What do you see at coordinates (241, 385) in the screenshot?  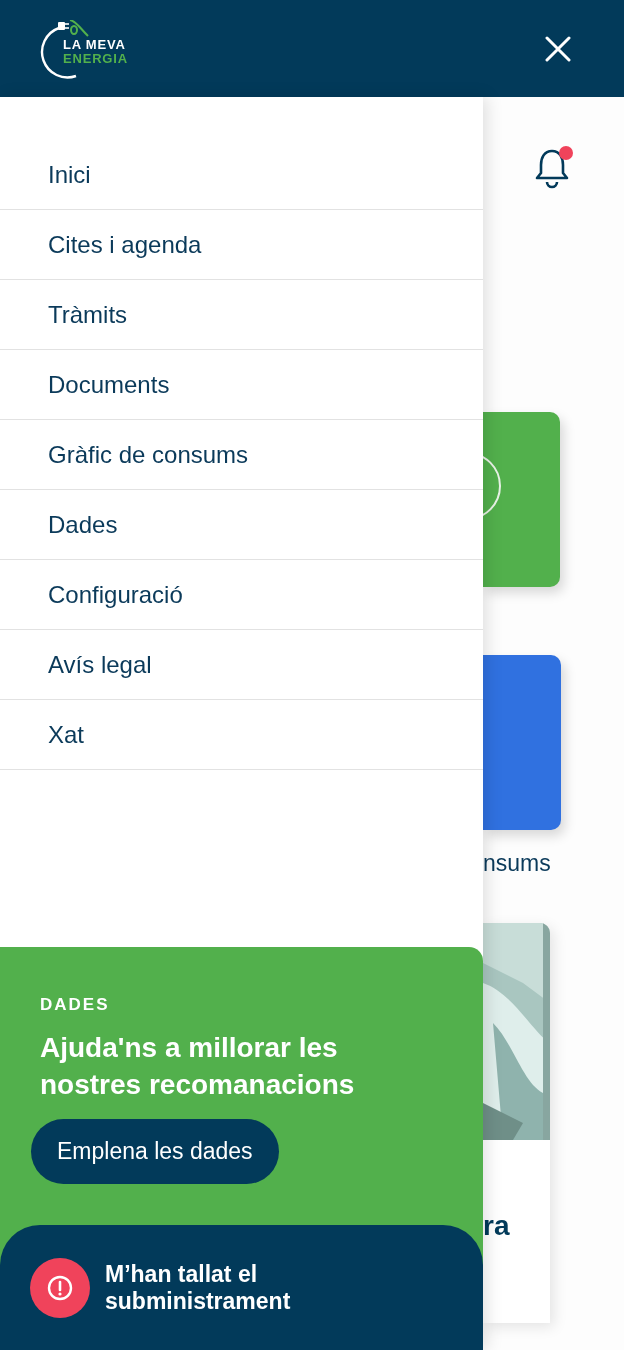 I see `menu-item: Documents` at bounding box center [241, 385].